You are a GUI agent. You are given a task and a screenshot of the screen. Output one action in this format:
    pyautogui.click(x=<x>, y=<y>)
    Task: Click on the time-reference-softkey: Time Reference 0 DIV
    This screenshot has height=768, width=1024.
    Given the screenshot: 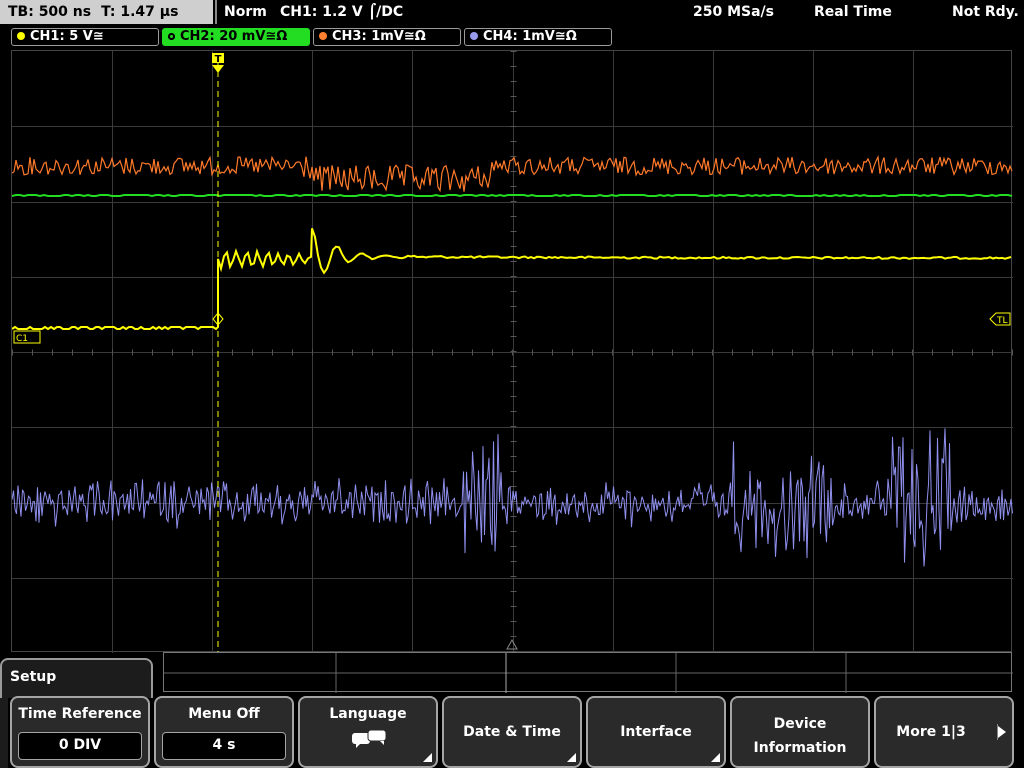 What is the action you would take?
    pyautogui.click(x=80, y=732)
    